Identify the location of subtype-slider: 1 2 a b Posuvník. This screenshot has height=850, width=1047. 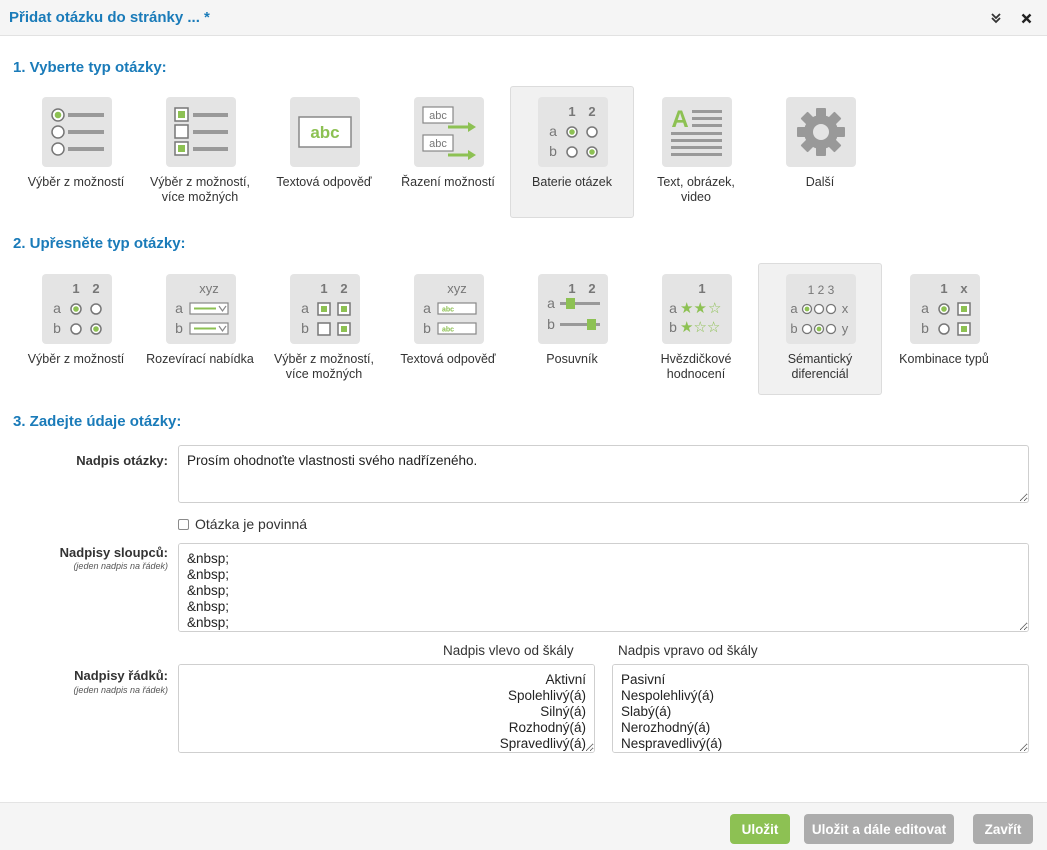
(572, 329).